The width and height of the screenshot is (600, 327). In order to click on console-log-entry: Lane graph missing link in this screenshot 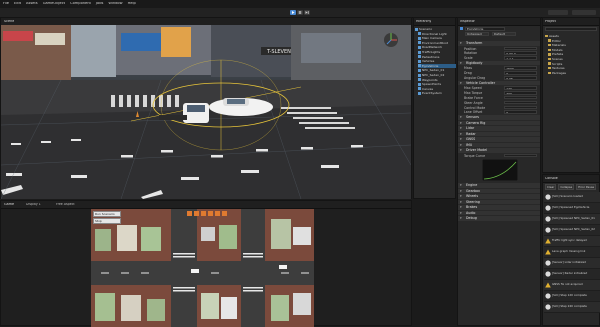, I will do `click(572, 252)`.